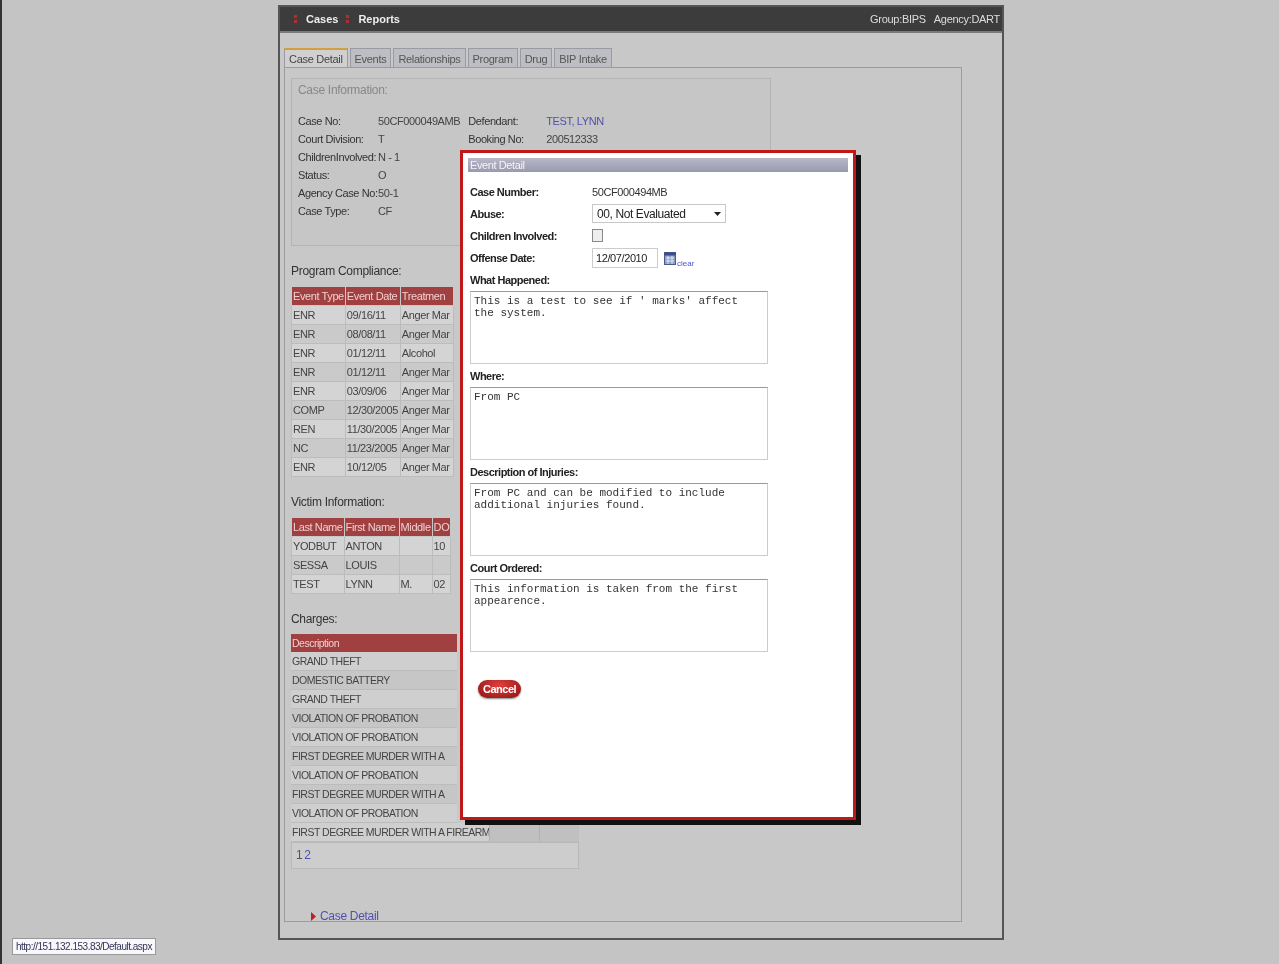 This screenshot has height=964, width=1279. I want to click on tab: Program, so click(492, 57).